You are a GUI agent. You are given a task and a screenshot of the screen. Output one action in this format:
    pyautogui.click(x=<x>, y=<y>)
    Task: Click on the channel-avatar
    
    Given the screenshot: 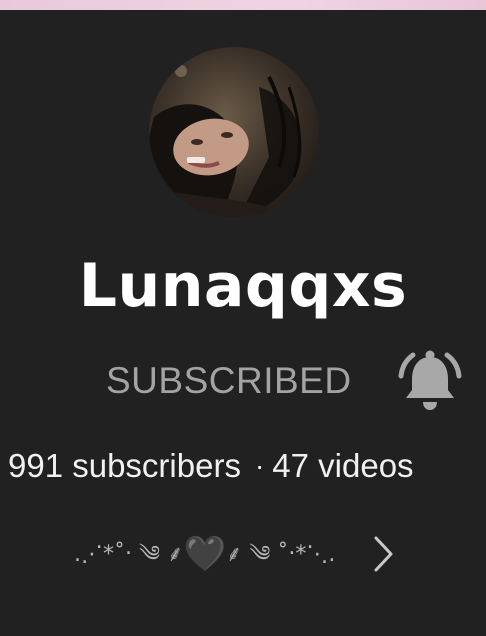 What is the action you would take?
    pyautogui.click(x=234, y=132)
    